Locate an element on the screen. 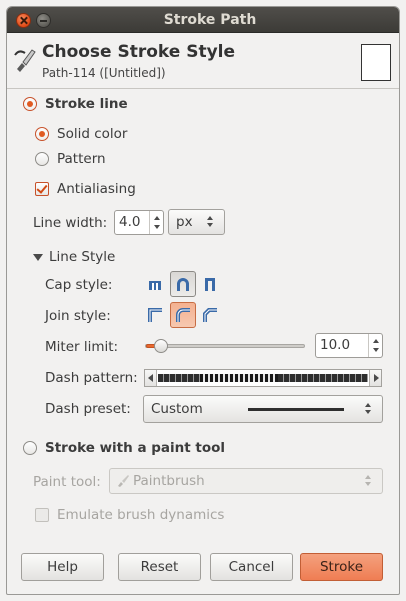 The image size is (406, 601). line-style-expander: Line Style is located at coordinates (74, 257).